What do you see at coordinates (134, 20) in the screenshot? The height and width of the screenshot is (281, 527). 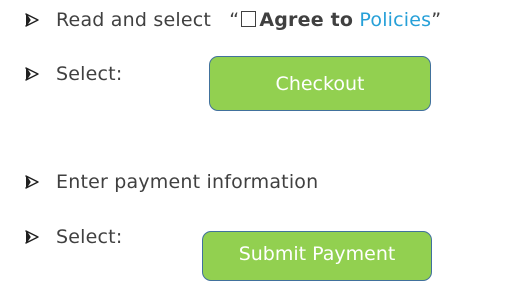 I see `step-1-prefix: Read and select` at bounding box center [134, 20].